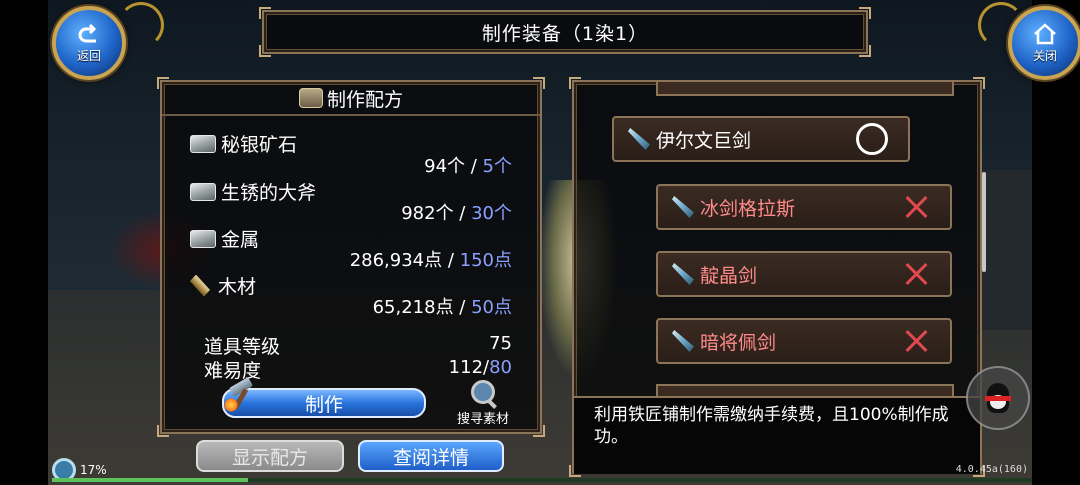 This screenshot has height=485, width=1080. What do you see at coordinates (483, 392) in the screenshot?
I see `magnifier-icon` at bounding box center [483, 392].